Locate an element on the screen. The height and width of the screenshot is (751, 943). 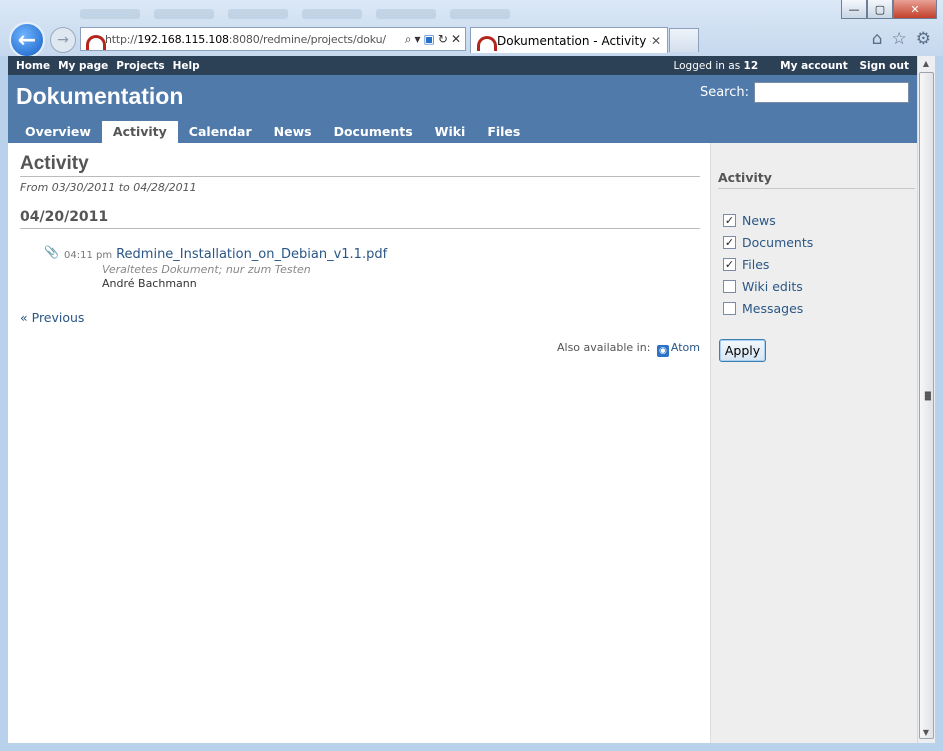
my-account-link: My account is located at coordinates (814, 66).